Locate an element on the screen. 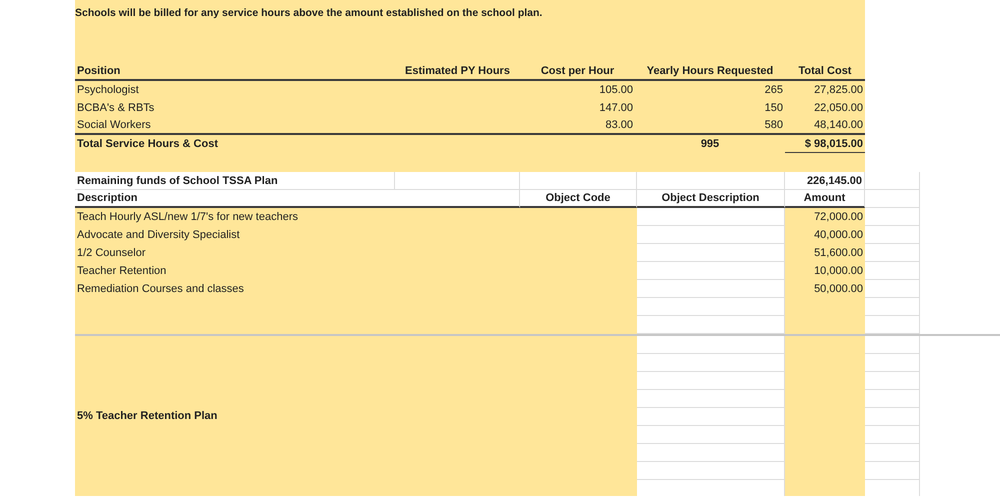 The width and height of the screenshot is (1000, 500). table-cell: Remaining funds of School TSSA Plan is located at coordinates (235, 181).